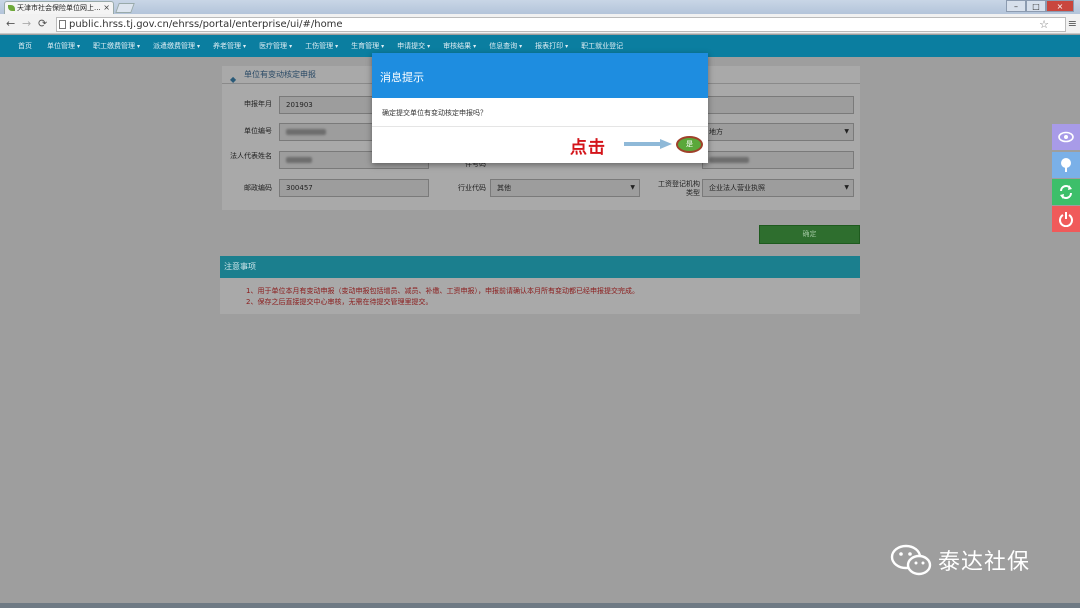 The image size is (1080, 608). I want to click on site-favicon-icon, so click(11, 8).